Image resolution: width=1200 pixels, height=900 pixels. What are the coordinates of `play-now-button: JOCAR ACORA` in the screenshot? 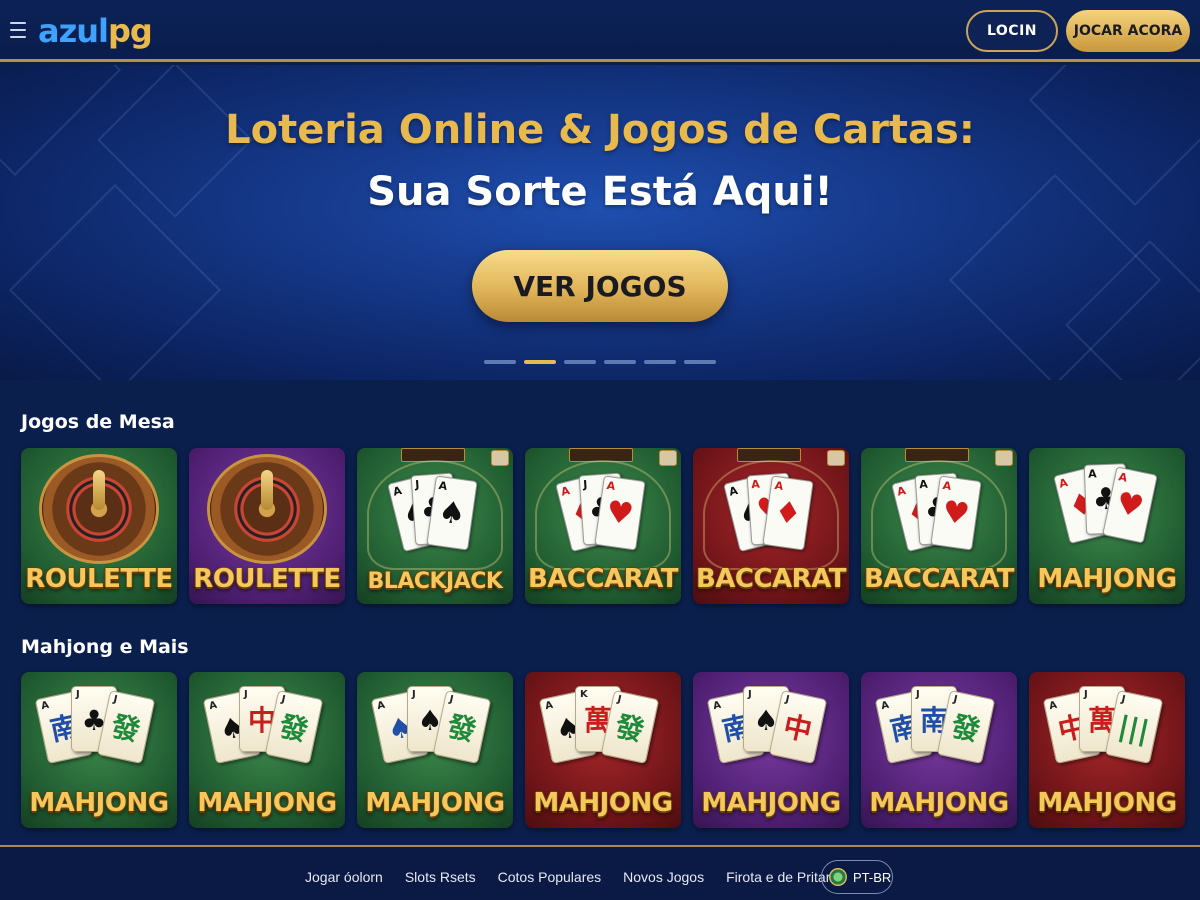 It's located at (1128, 31).